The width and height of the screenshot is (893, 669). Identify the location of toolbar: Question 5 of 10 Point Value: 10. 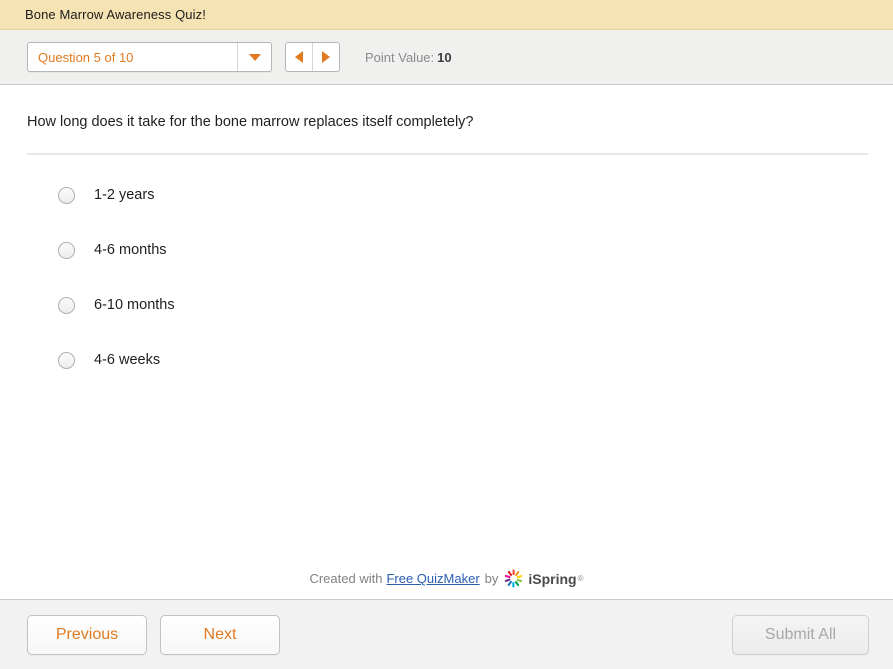
(446, 57).